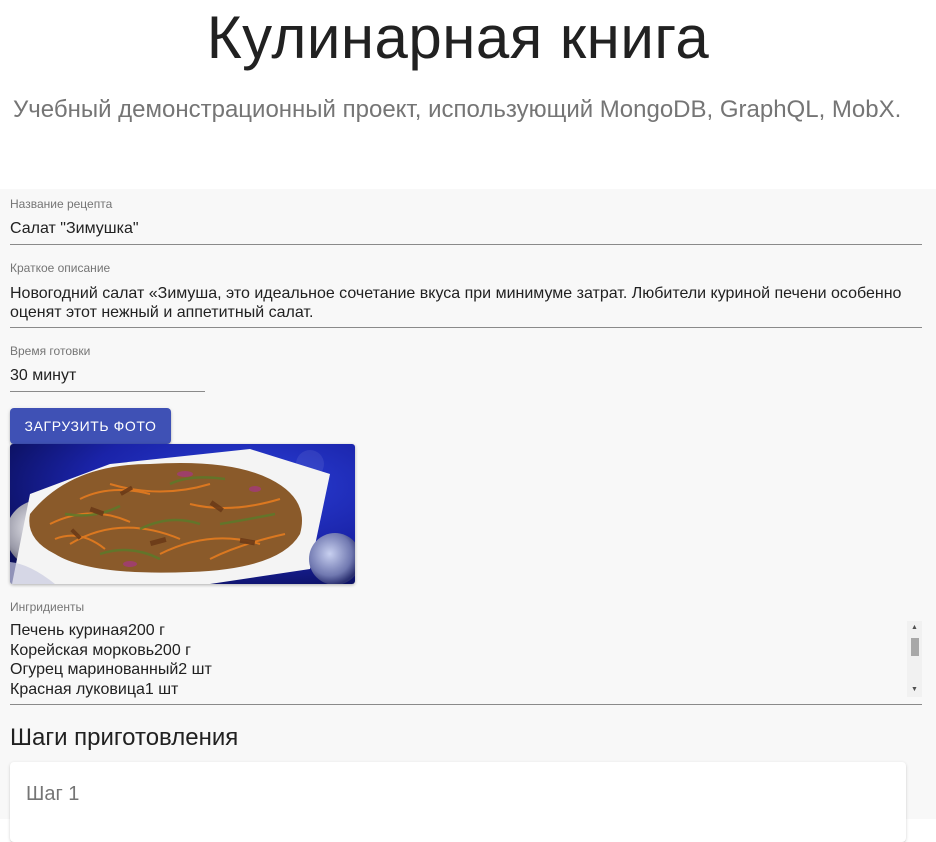 This screenshot has width=936, height=842. Describe the element at coordinates (914, 659) in the screenshot. I see `ingredients-scrollbar: ▲ ▼` at that location.